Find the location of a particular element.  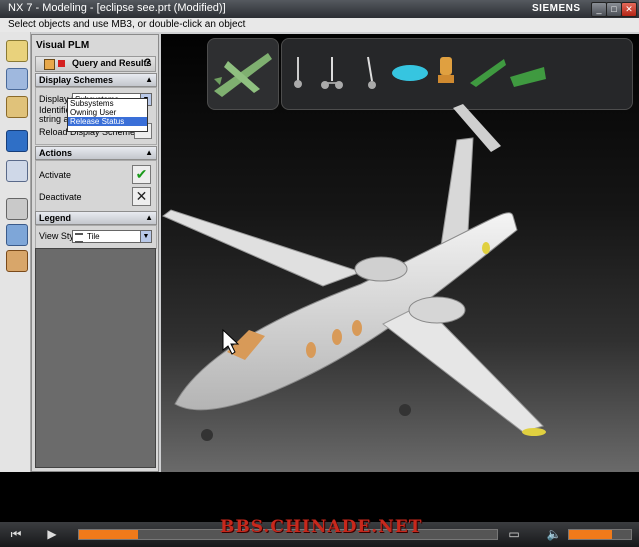

section-actions: Actions ▲ is located at coordinates (96, 153).